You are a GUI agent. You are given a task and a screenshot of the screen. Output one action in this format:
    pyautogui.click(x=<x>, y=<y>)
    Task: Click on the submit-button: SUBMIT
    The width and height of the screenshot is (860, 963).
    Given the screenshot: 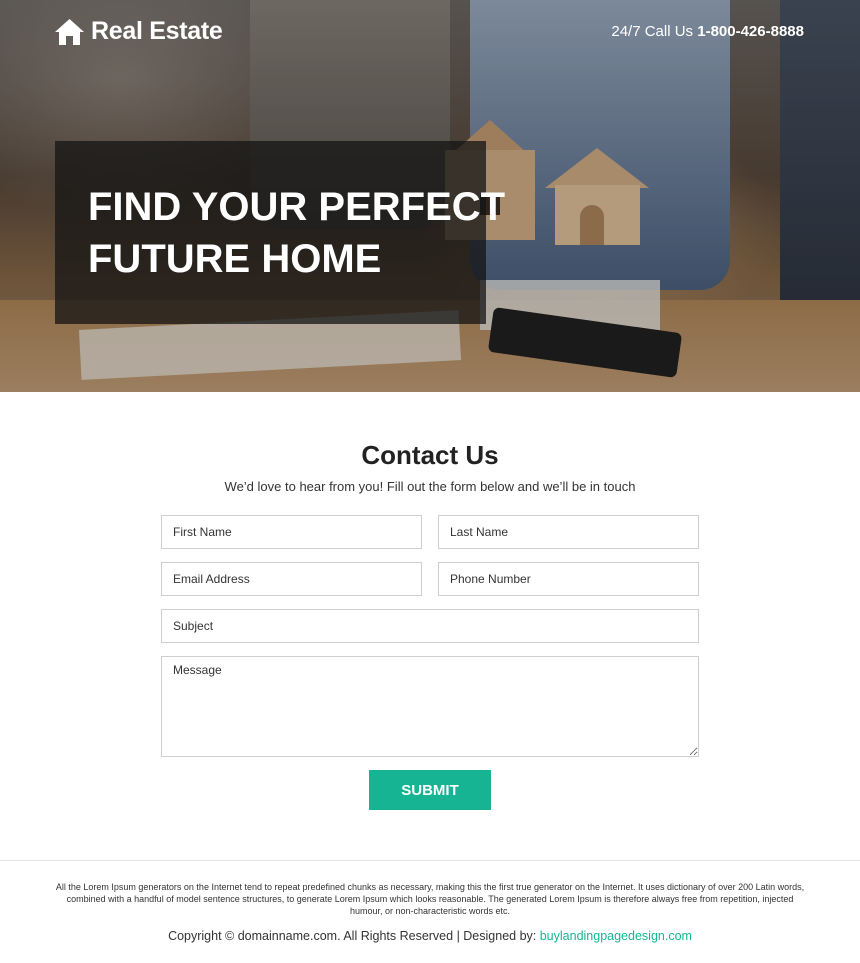 What is the action you would take?
    pyautogui.click(x=430, y=790)
    